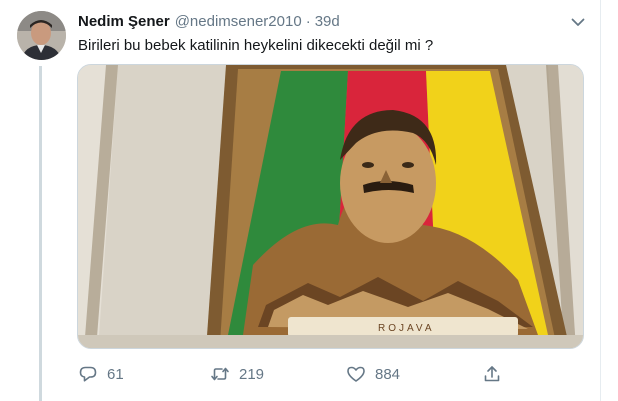 The height and width of the screenshot is (401, 618). I want to click on retweet-icon, so click(220, 374).